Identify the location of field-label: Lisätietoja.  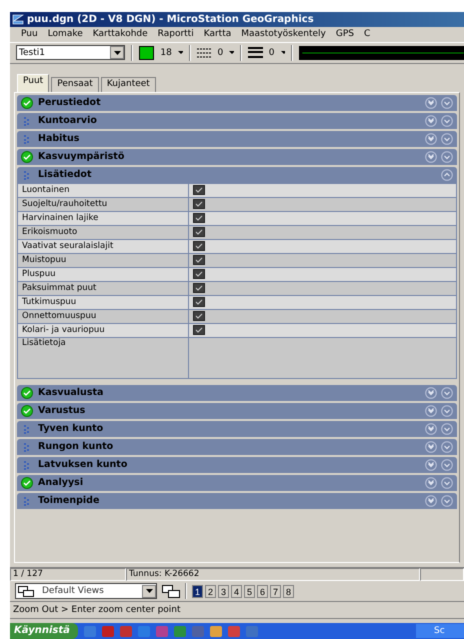
(103, 358).